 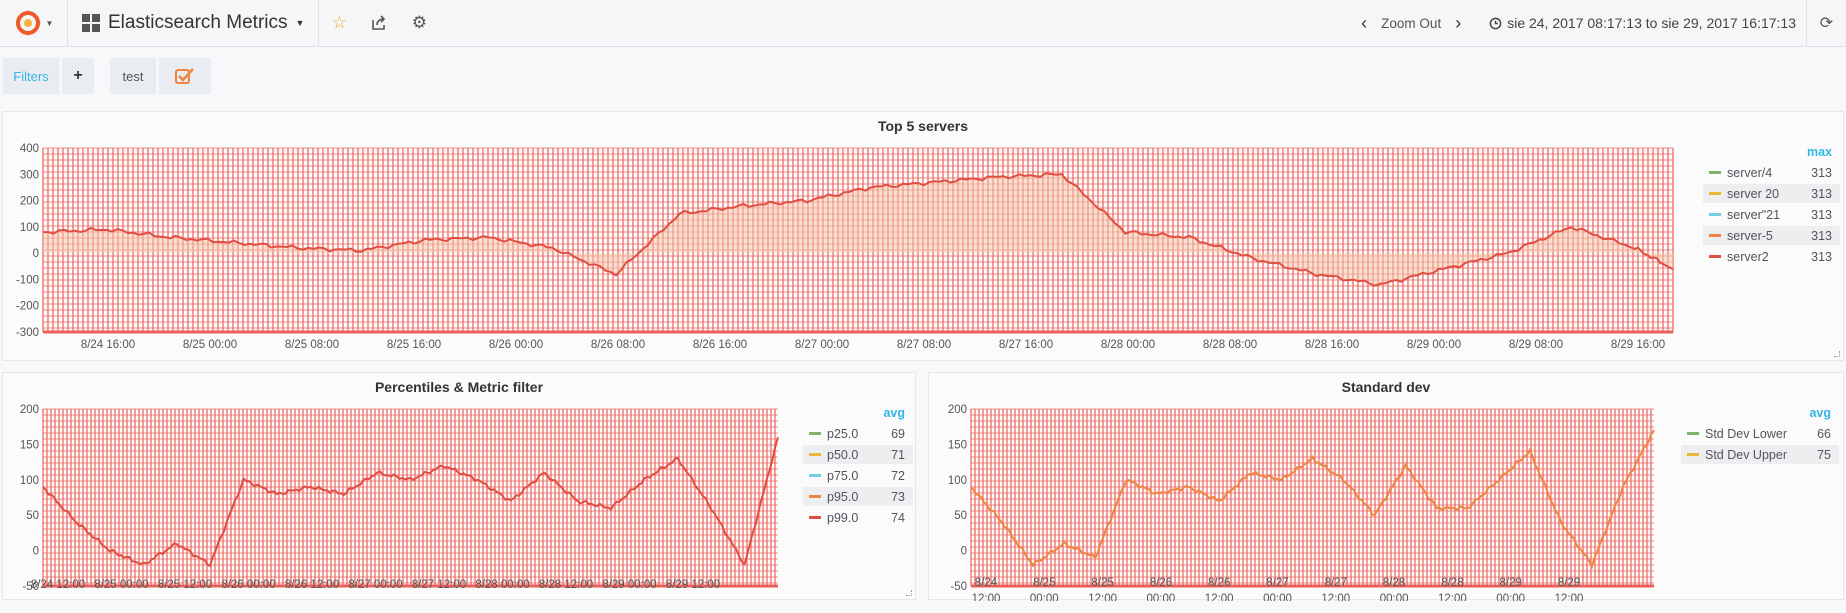 What do you see at coordinates (1750, 236) in the screenshot?
I see `legend-series-name: server-5` at bounding box center [1750, 236].